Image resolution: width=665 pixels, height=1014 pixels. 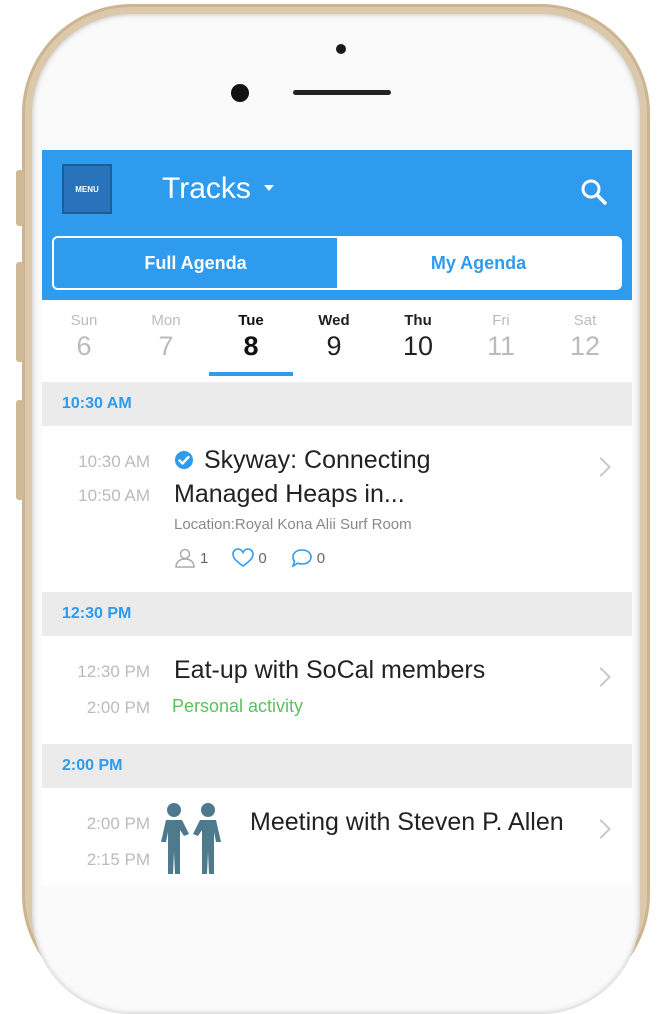 I want to click on day-number: 9, so click(x=334, y=346).